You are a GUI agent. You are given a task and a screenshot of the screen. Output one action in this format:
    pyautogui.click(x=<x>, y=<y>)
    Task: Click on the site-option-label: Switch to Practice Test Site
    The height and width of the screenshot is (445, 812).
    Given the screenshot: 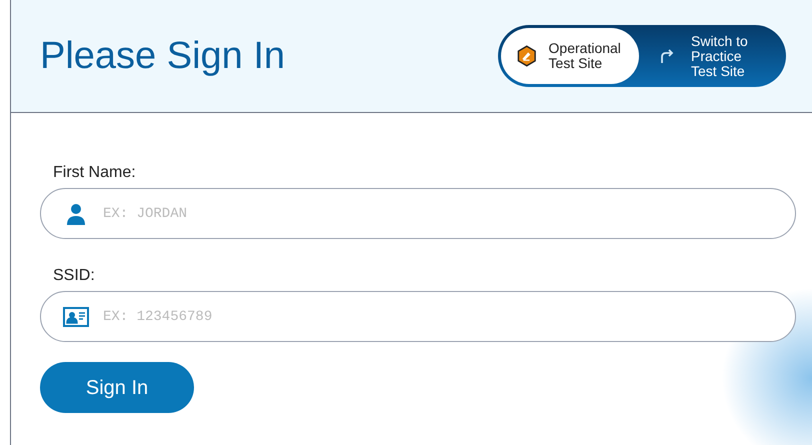 What is the action you would take?
    pyautogui.click(x=720, y=56)
    